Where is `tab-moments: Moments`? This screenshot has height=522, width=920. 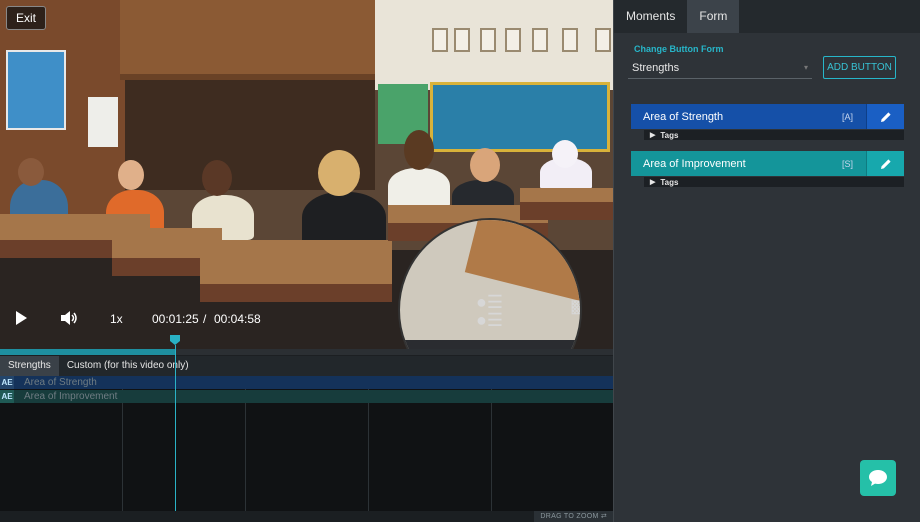
tab-moments: Moments is located at coordinates (650, 16).